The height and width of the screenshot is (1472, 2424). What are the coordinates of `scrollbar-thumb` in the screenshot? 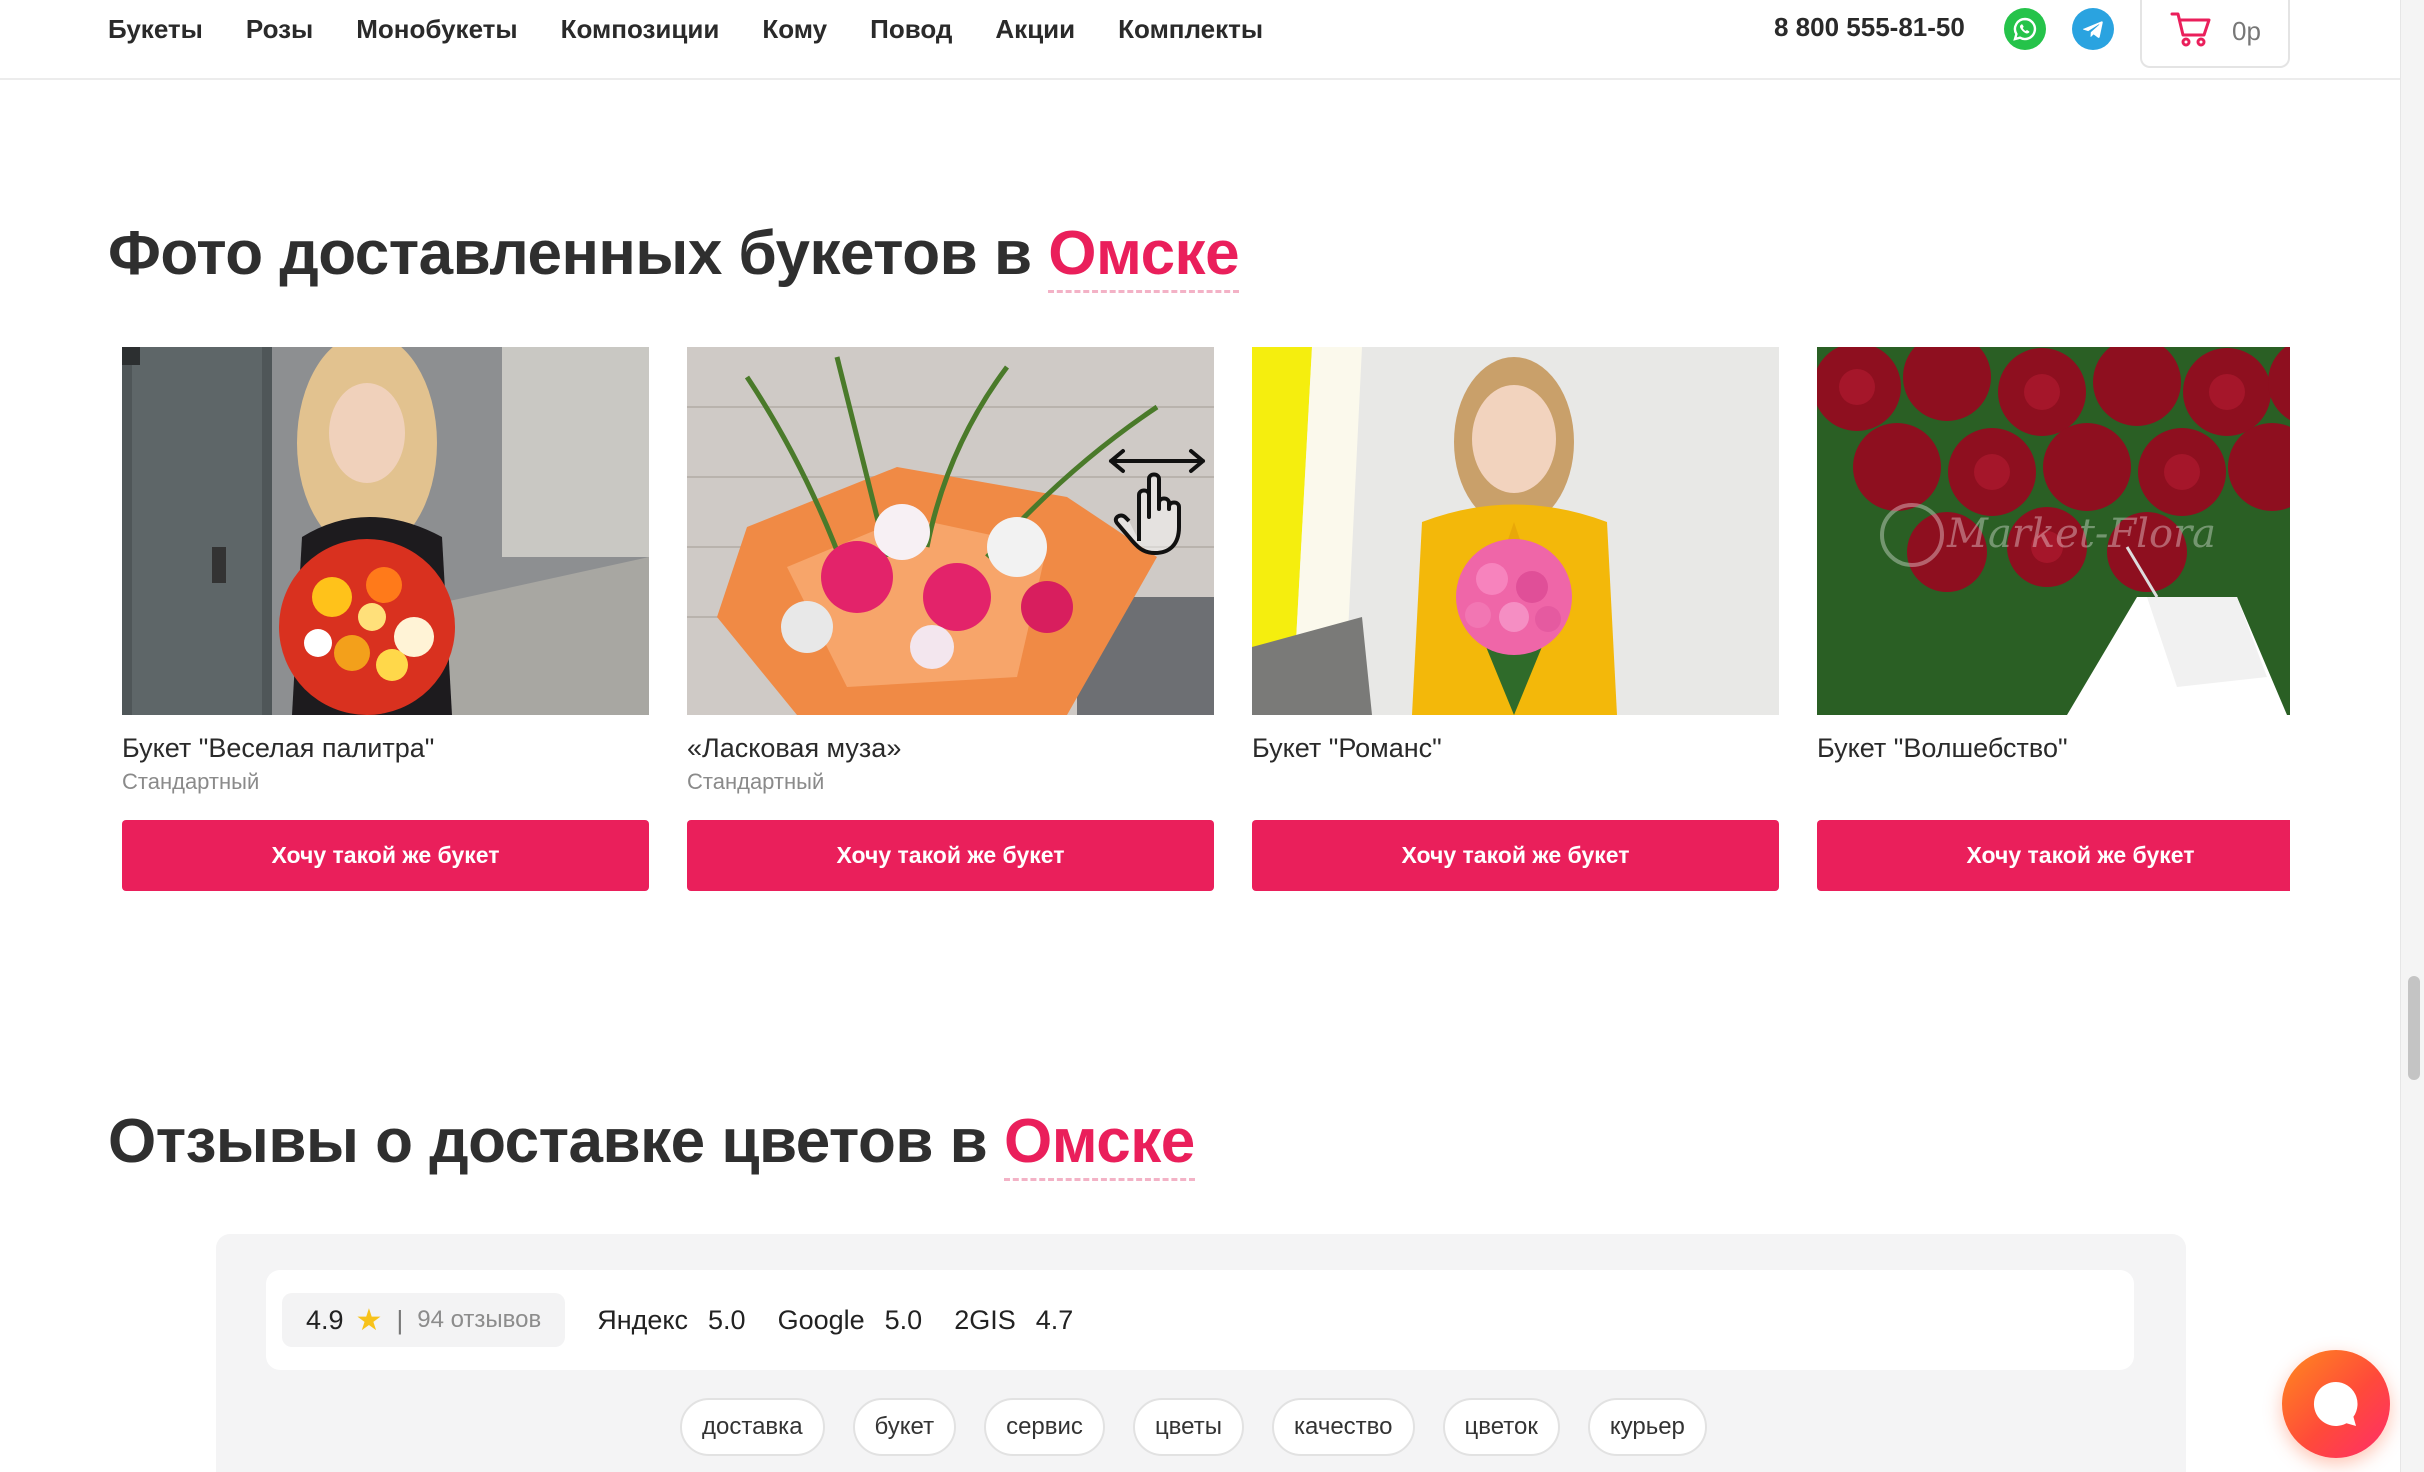 It's located at (2414, 1028).